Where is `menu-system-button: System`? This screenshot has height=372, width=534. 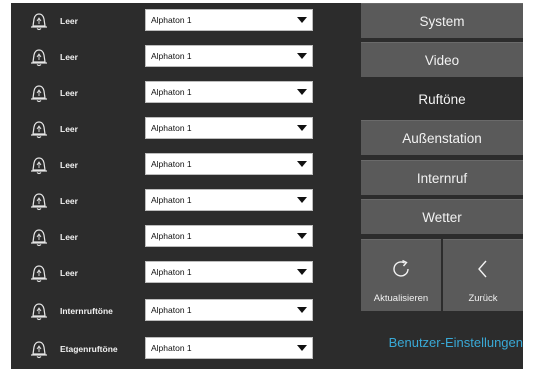
menu-system-button: System is located at coordinates (442, 20).